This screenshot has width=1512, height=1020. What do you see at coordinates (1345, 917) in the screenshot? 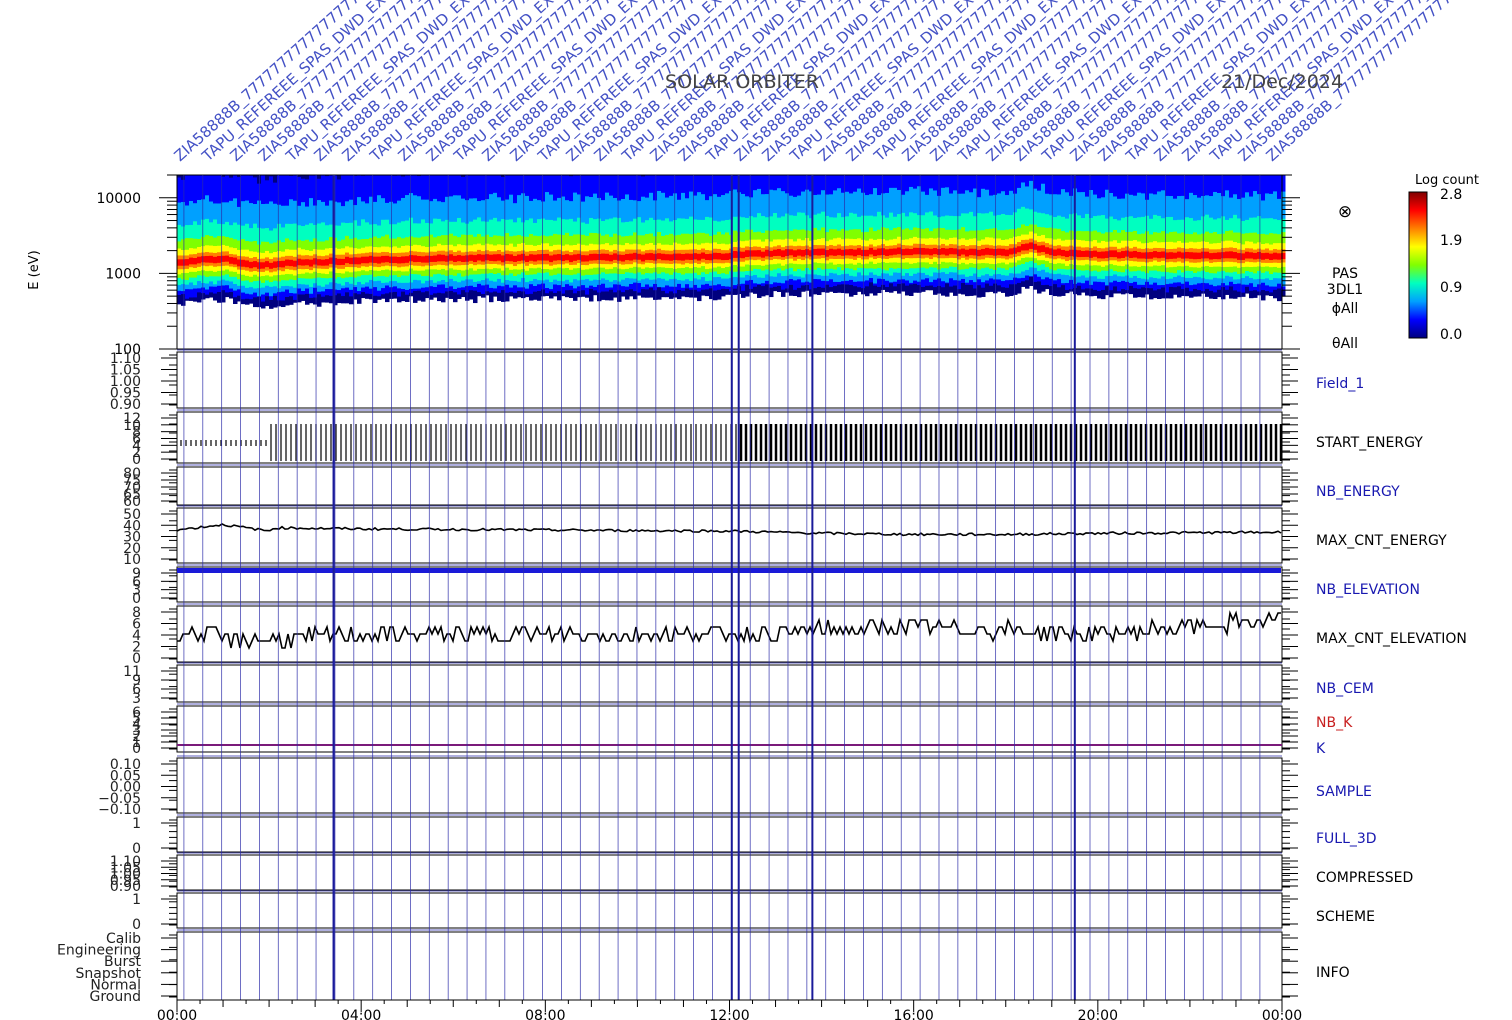
I see `panel-label: SCHEME` at bounding box center [1345, 917].